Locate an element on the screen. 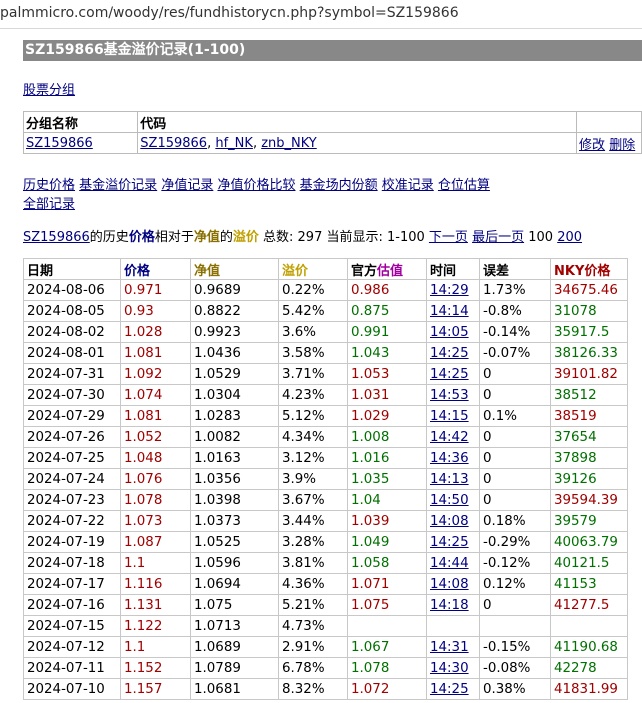 The image size is (642, 703). cell-error: 0.1% is located at coordinates (515, 416).